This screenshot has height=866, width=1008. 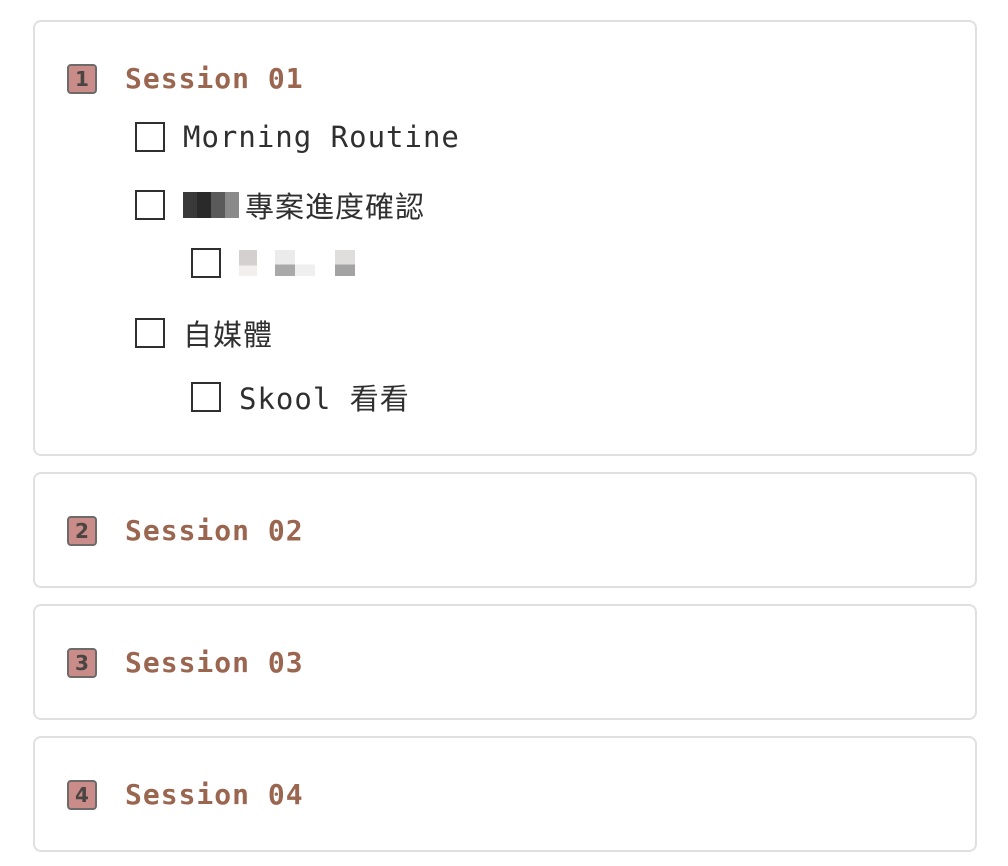 I want to click on session-card-4: 4 Session 04, so click(x=505, y=794).